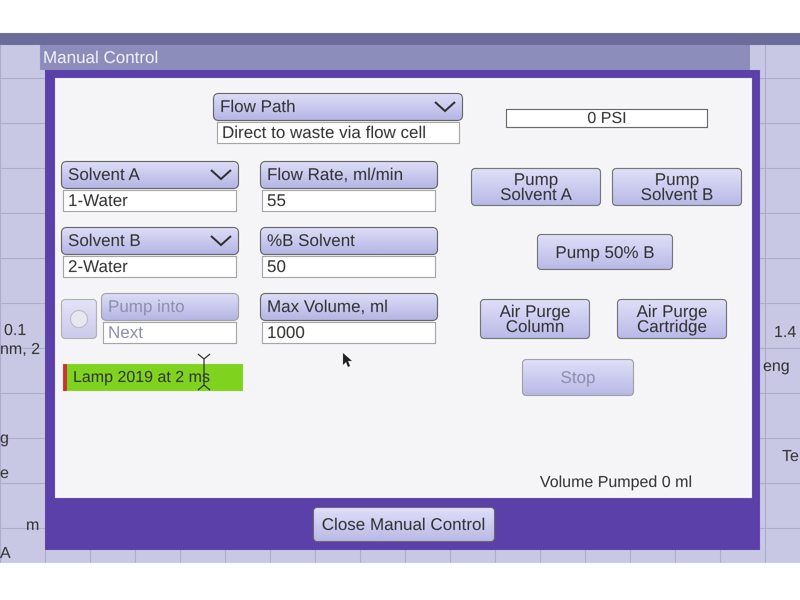 The height and width of the screenshot is (600, 800). What do you see at coordinates (785, 333) in the screenshot?
I see `background-text: 1.4` at bounding box center [785, 333].